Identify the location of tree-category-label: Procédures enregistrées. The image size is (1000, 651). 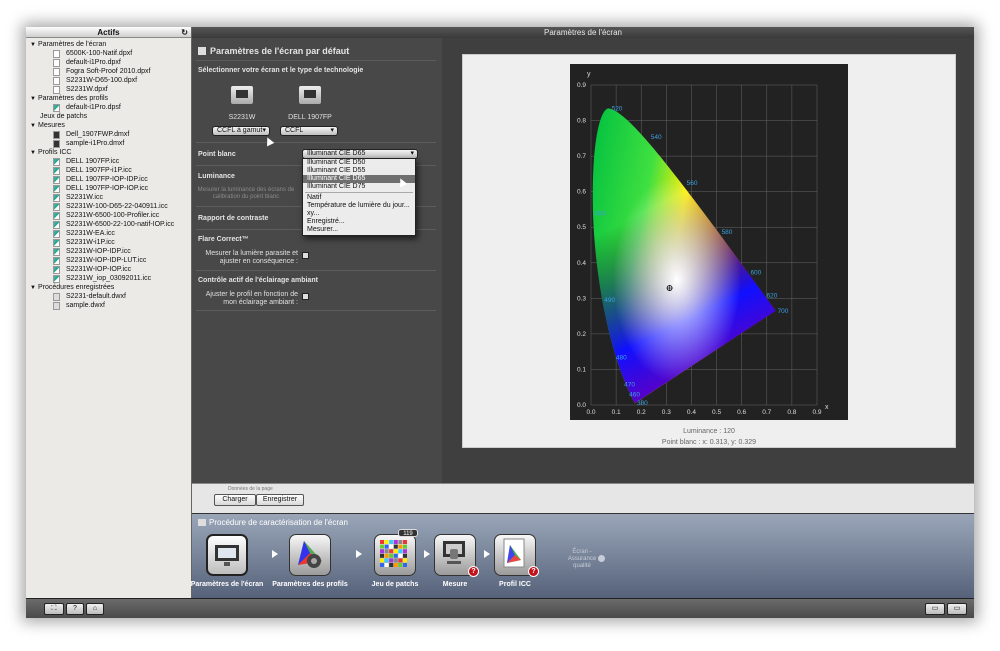
(76, 287).